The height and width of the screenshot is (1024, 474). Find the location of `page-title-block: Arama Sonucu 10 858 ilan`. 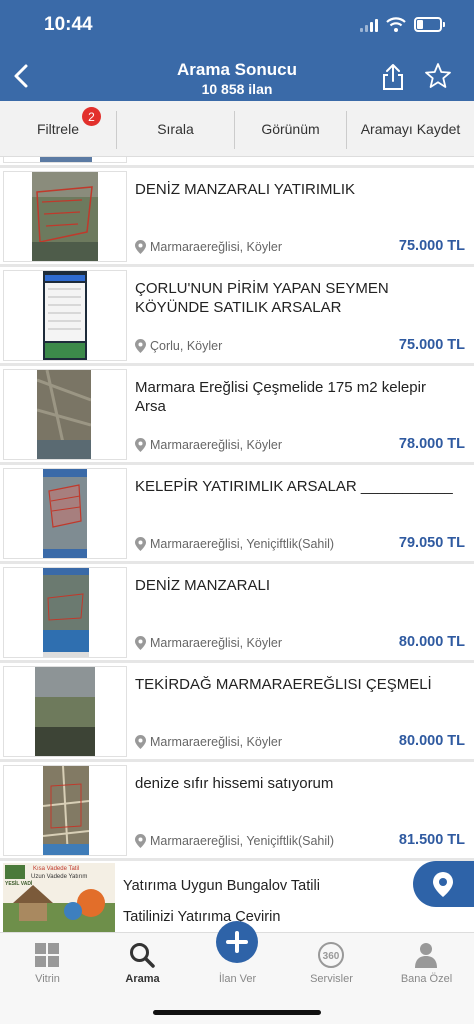

page-title-block: Arama Sonucu 10 858 ilan is located at coordinates (237, 78).